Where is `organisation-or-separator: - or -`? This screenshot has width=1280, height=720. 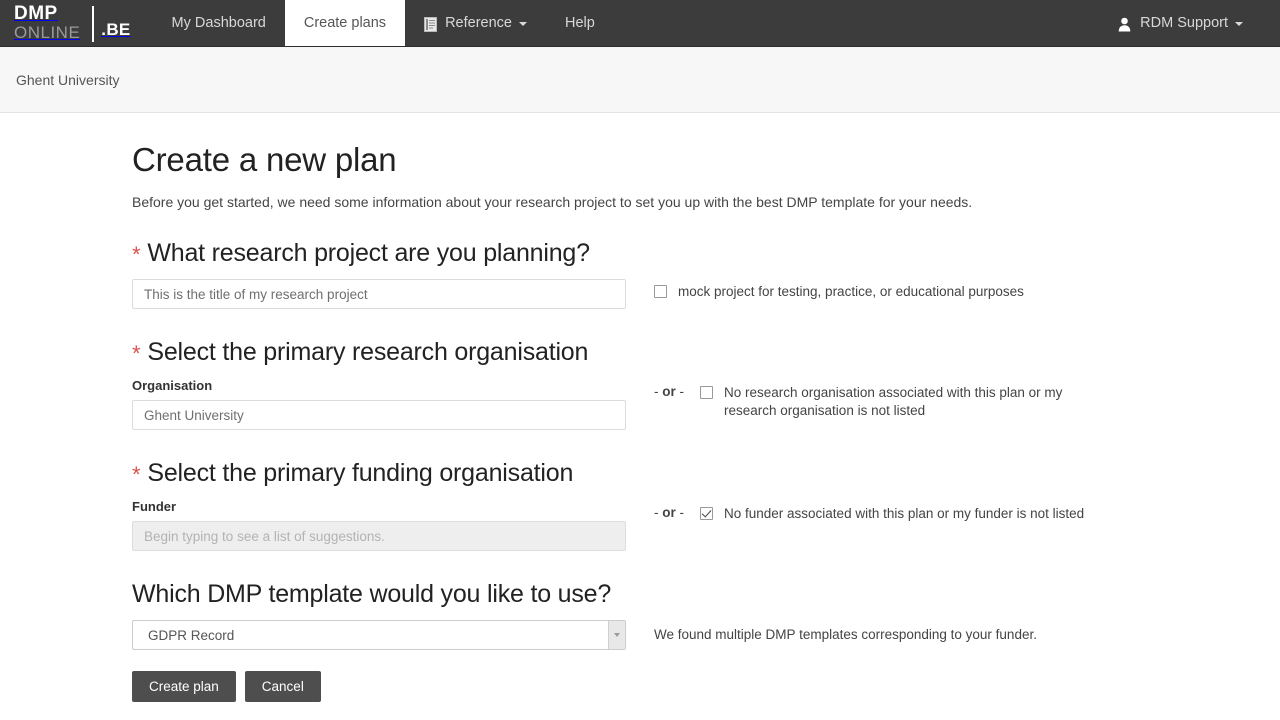
organisation-or-separator: - or - is located at coordinates (669, 391).